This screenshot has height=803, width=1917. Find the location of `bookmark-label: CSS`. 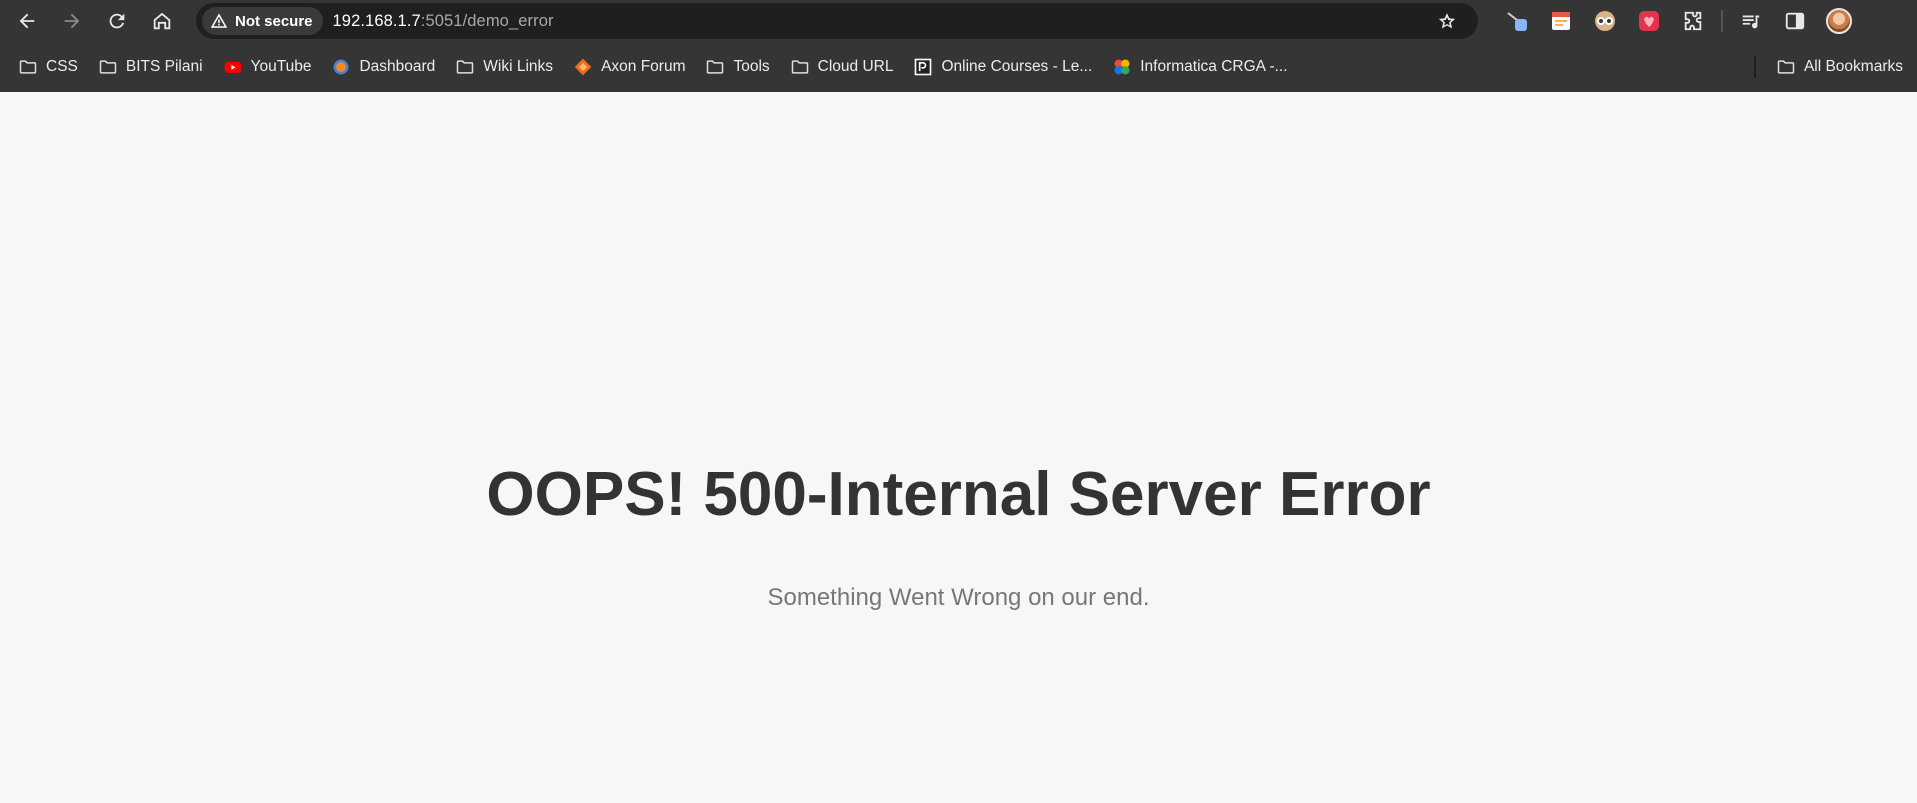

bookmark-label: CSS is located at coordinates (62, 66).